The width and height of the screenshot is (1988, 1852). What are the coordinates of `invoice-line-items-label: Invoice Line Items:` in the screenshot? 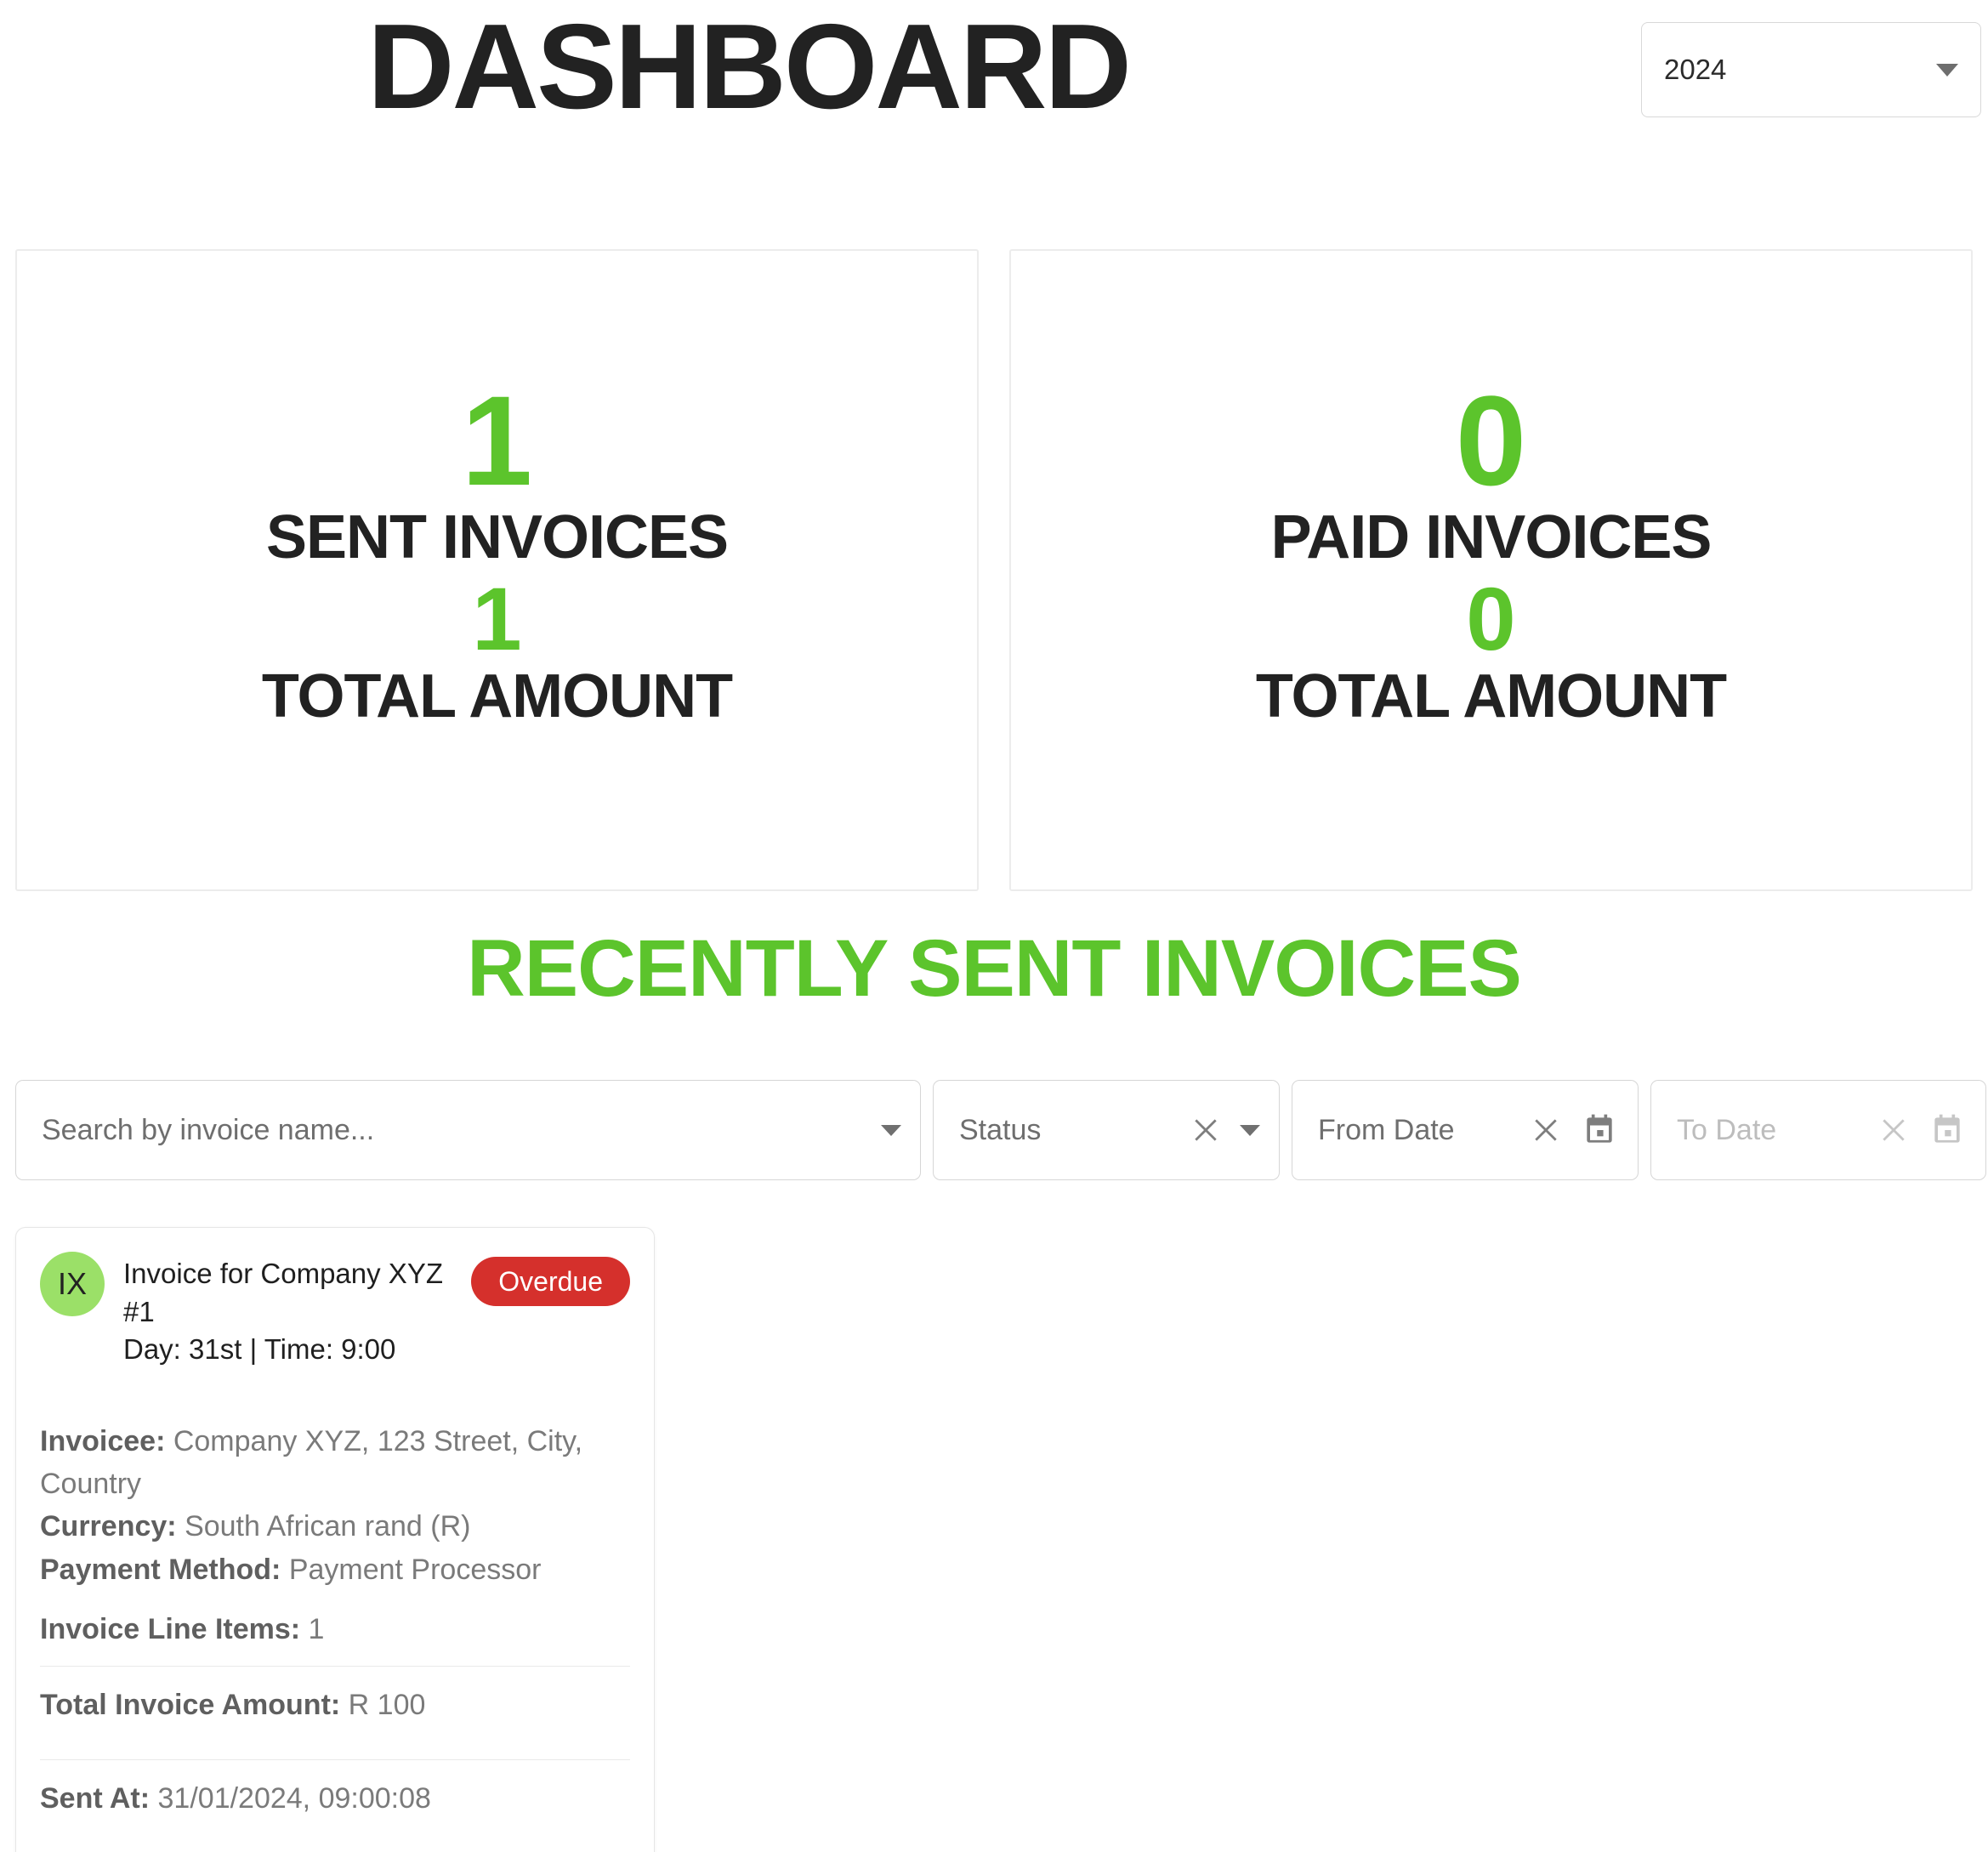 It's located at (170, 1628).